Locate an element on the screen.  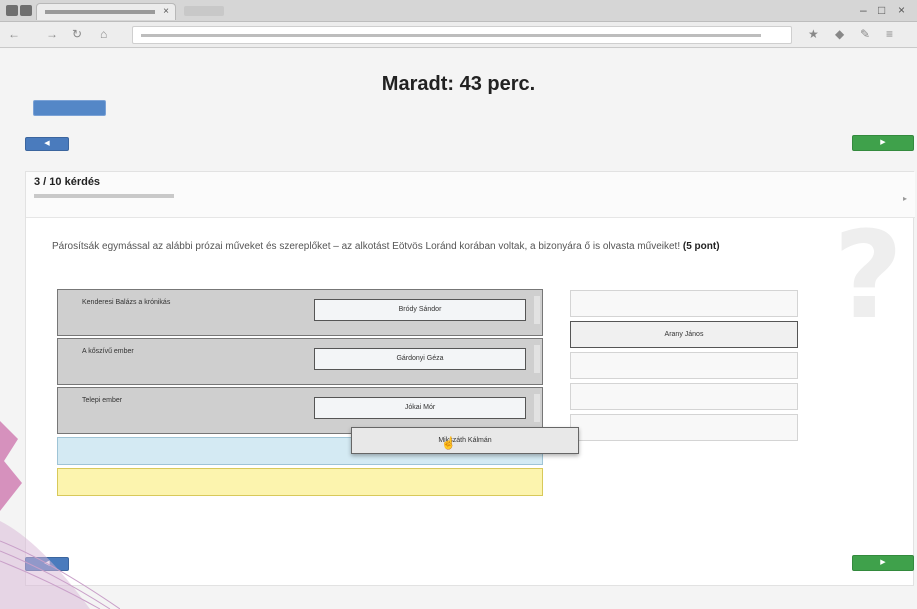
next-button-top: ▶ is located at coordinates (883, 143).